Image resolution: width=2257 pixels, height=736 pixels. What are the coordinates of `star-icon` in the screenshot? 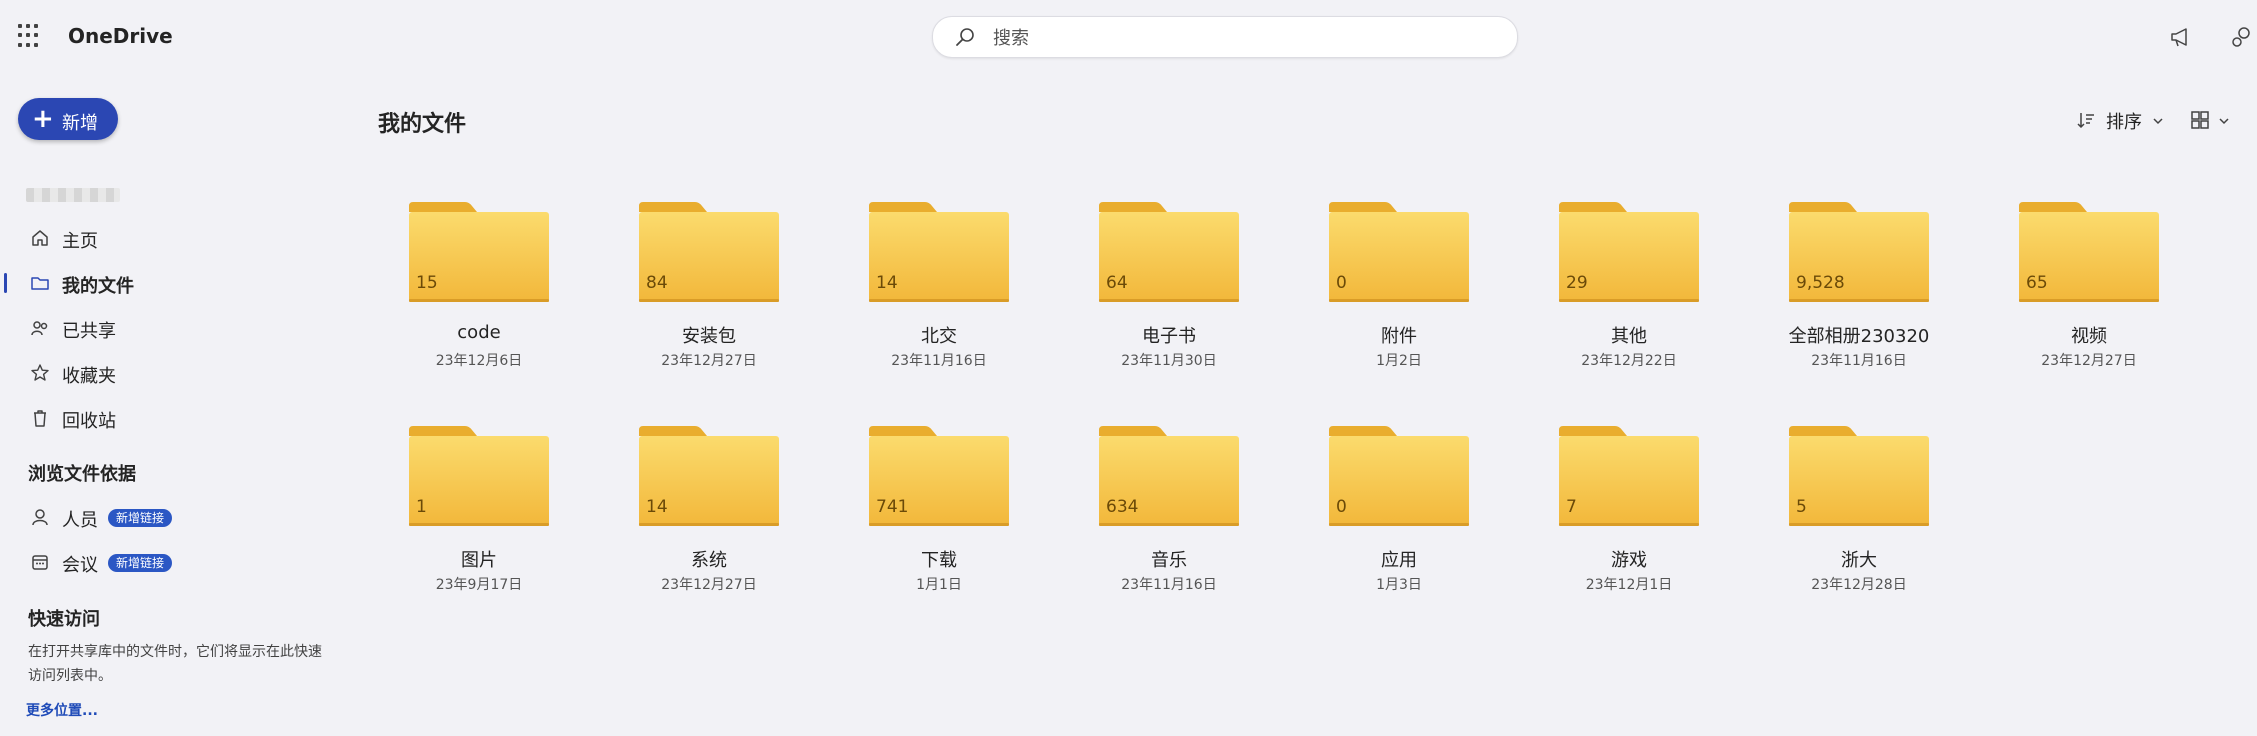 It's located at (40, 372).